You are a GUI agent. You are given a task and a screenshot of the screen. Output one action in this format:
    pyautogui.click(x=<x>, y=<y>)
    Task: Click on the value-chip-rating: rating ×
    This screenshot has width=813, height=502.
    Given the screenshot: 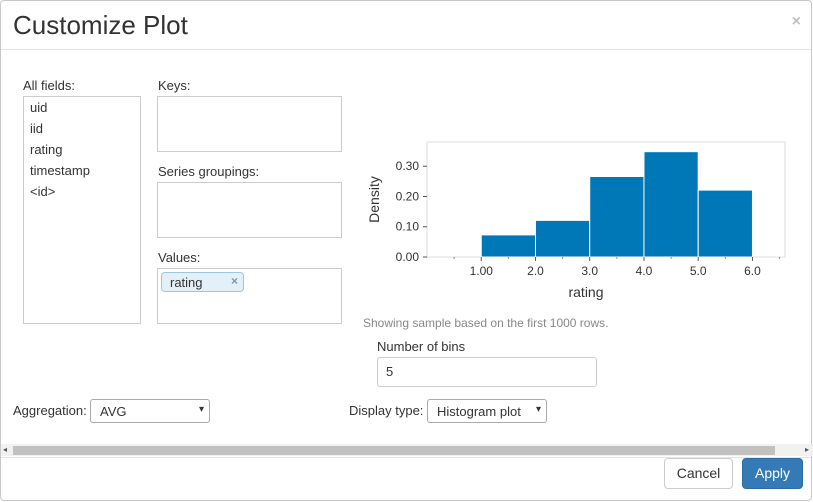 What is the action you would take?
    pyautogui.click(x=202, y=282)
    